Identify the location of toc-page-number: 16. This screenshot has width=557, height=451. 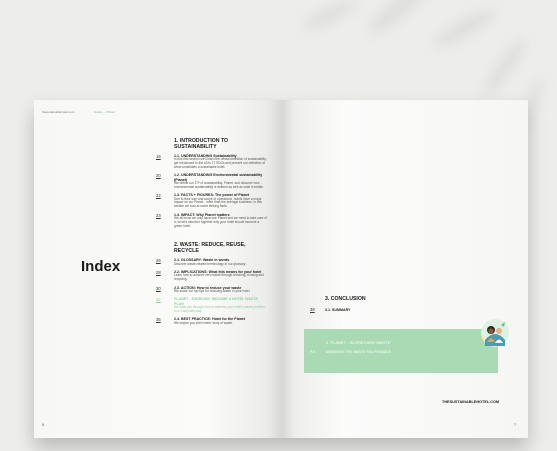
(158, 156).